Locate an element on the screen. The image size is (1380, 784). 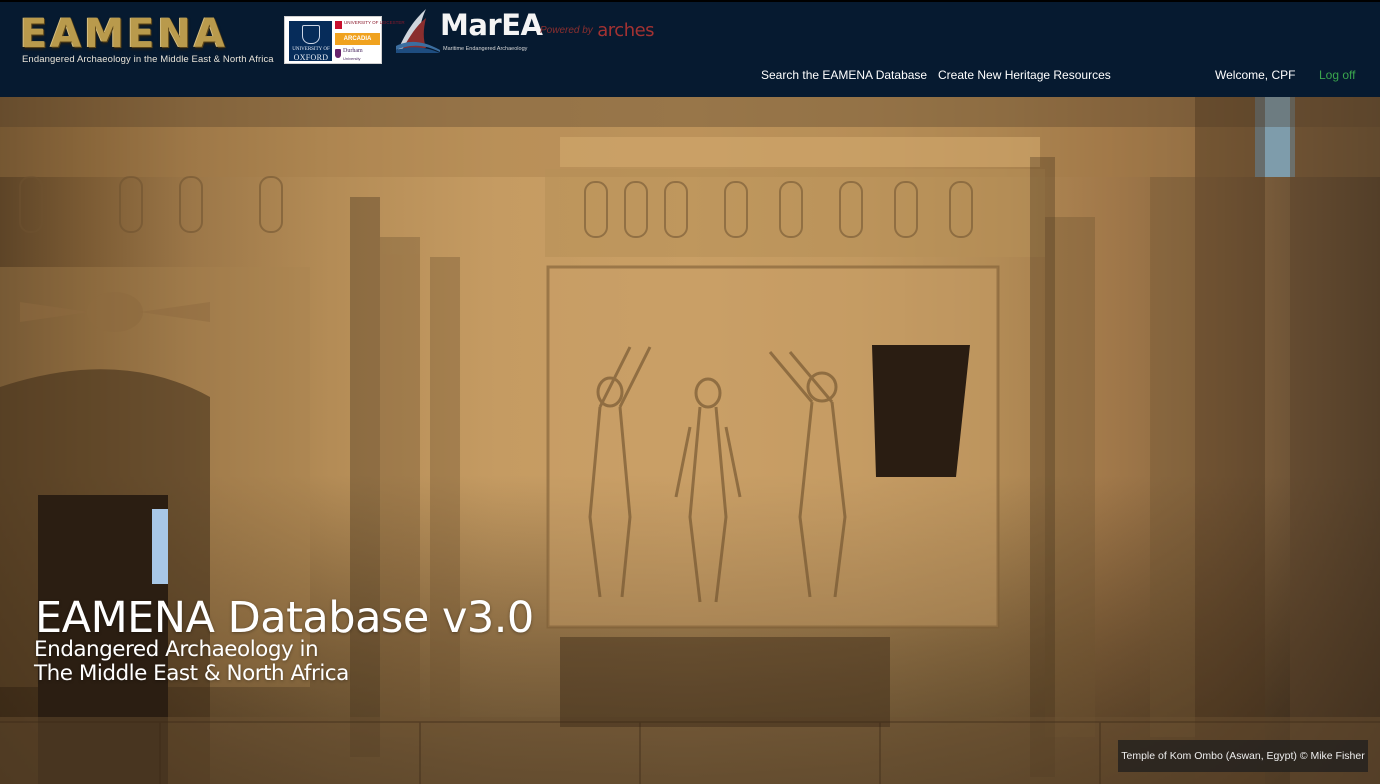
durham-sub-label: University is located at coordinates (352, 58).